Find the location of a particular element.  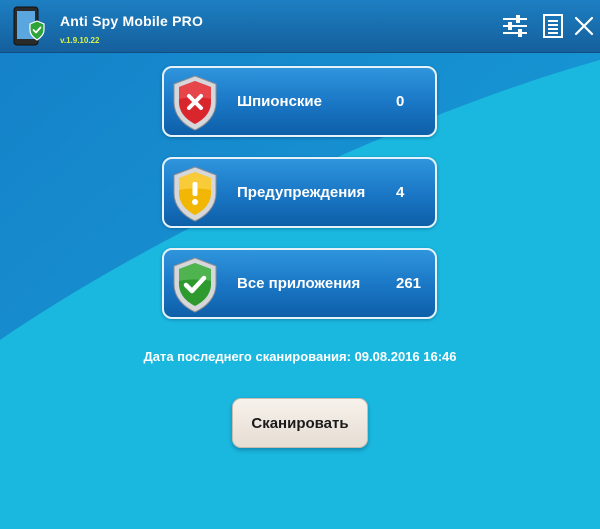

all-apps-label: Все приложения is located at coordinates (299, 283).